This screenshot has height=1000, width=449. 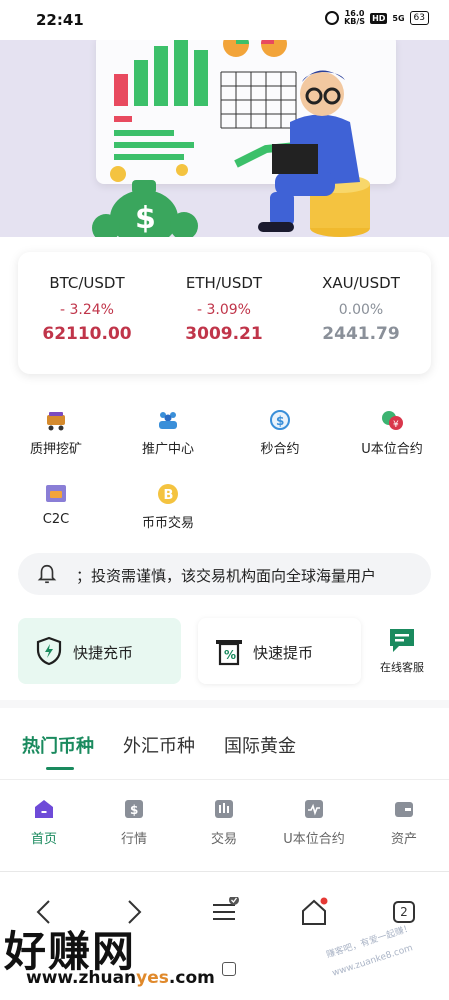 I want to click on svg-text: B, so click(x=169, y=495).